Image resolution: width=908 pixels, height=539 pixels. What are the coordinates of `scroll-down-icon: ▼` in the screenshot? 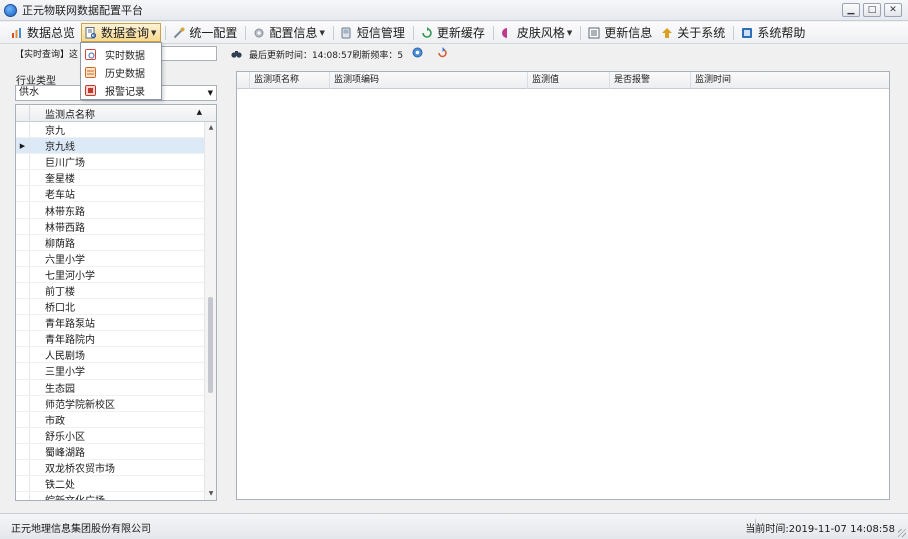 It's located at (210, 494).